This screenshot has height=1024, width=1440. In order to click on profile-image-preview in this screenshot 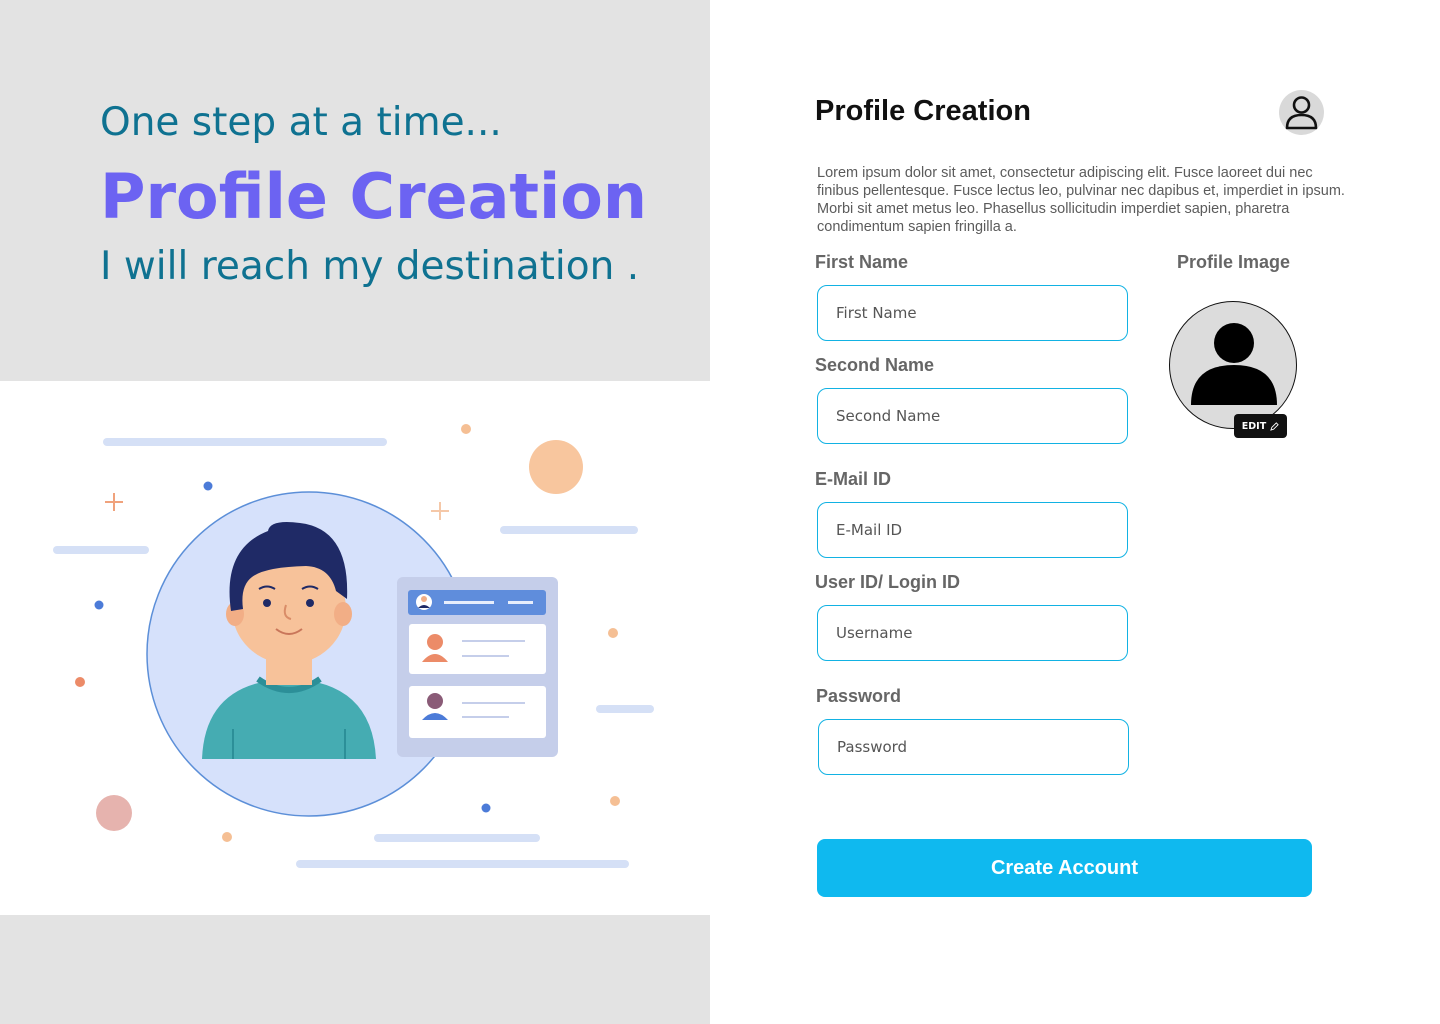, I will do `click(1233, 365)`.